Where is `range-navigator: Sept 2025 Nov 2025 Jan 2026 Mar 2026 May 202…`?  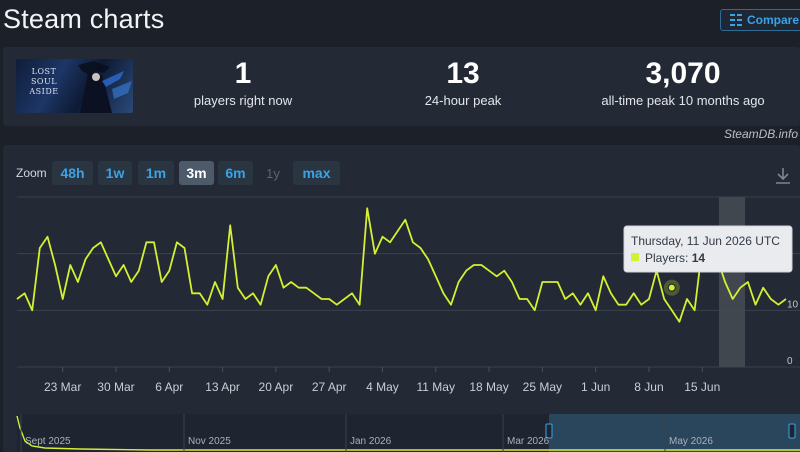 range-navigator: Sept 2025 Nov 2025 Jan 2026 Mar 2026 May 202… is located at coordinates (408, 433).